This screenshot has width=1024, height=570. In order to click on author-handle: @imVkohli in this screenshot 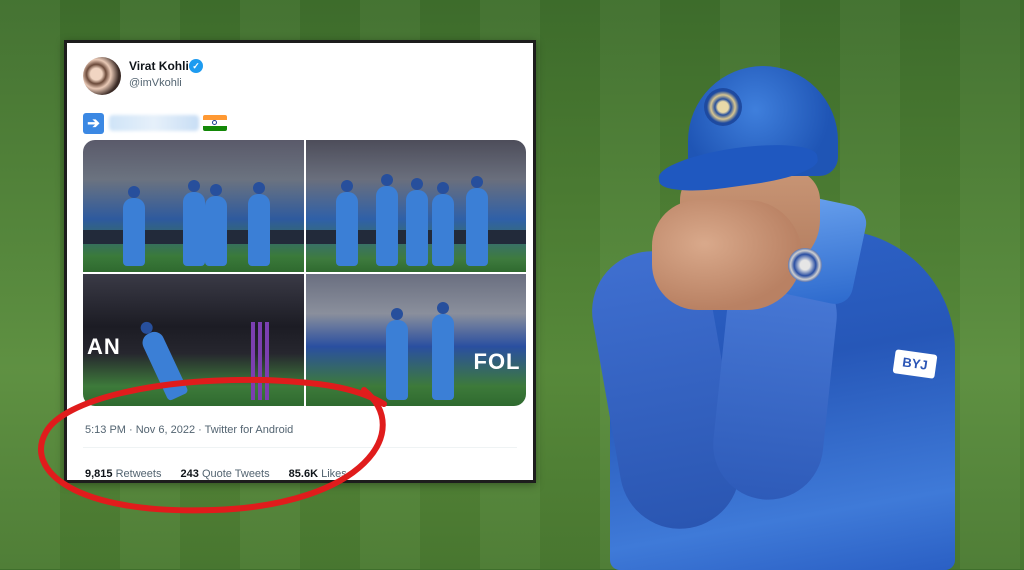, I will do `click(155, 83)`.